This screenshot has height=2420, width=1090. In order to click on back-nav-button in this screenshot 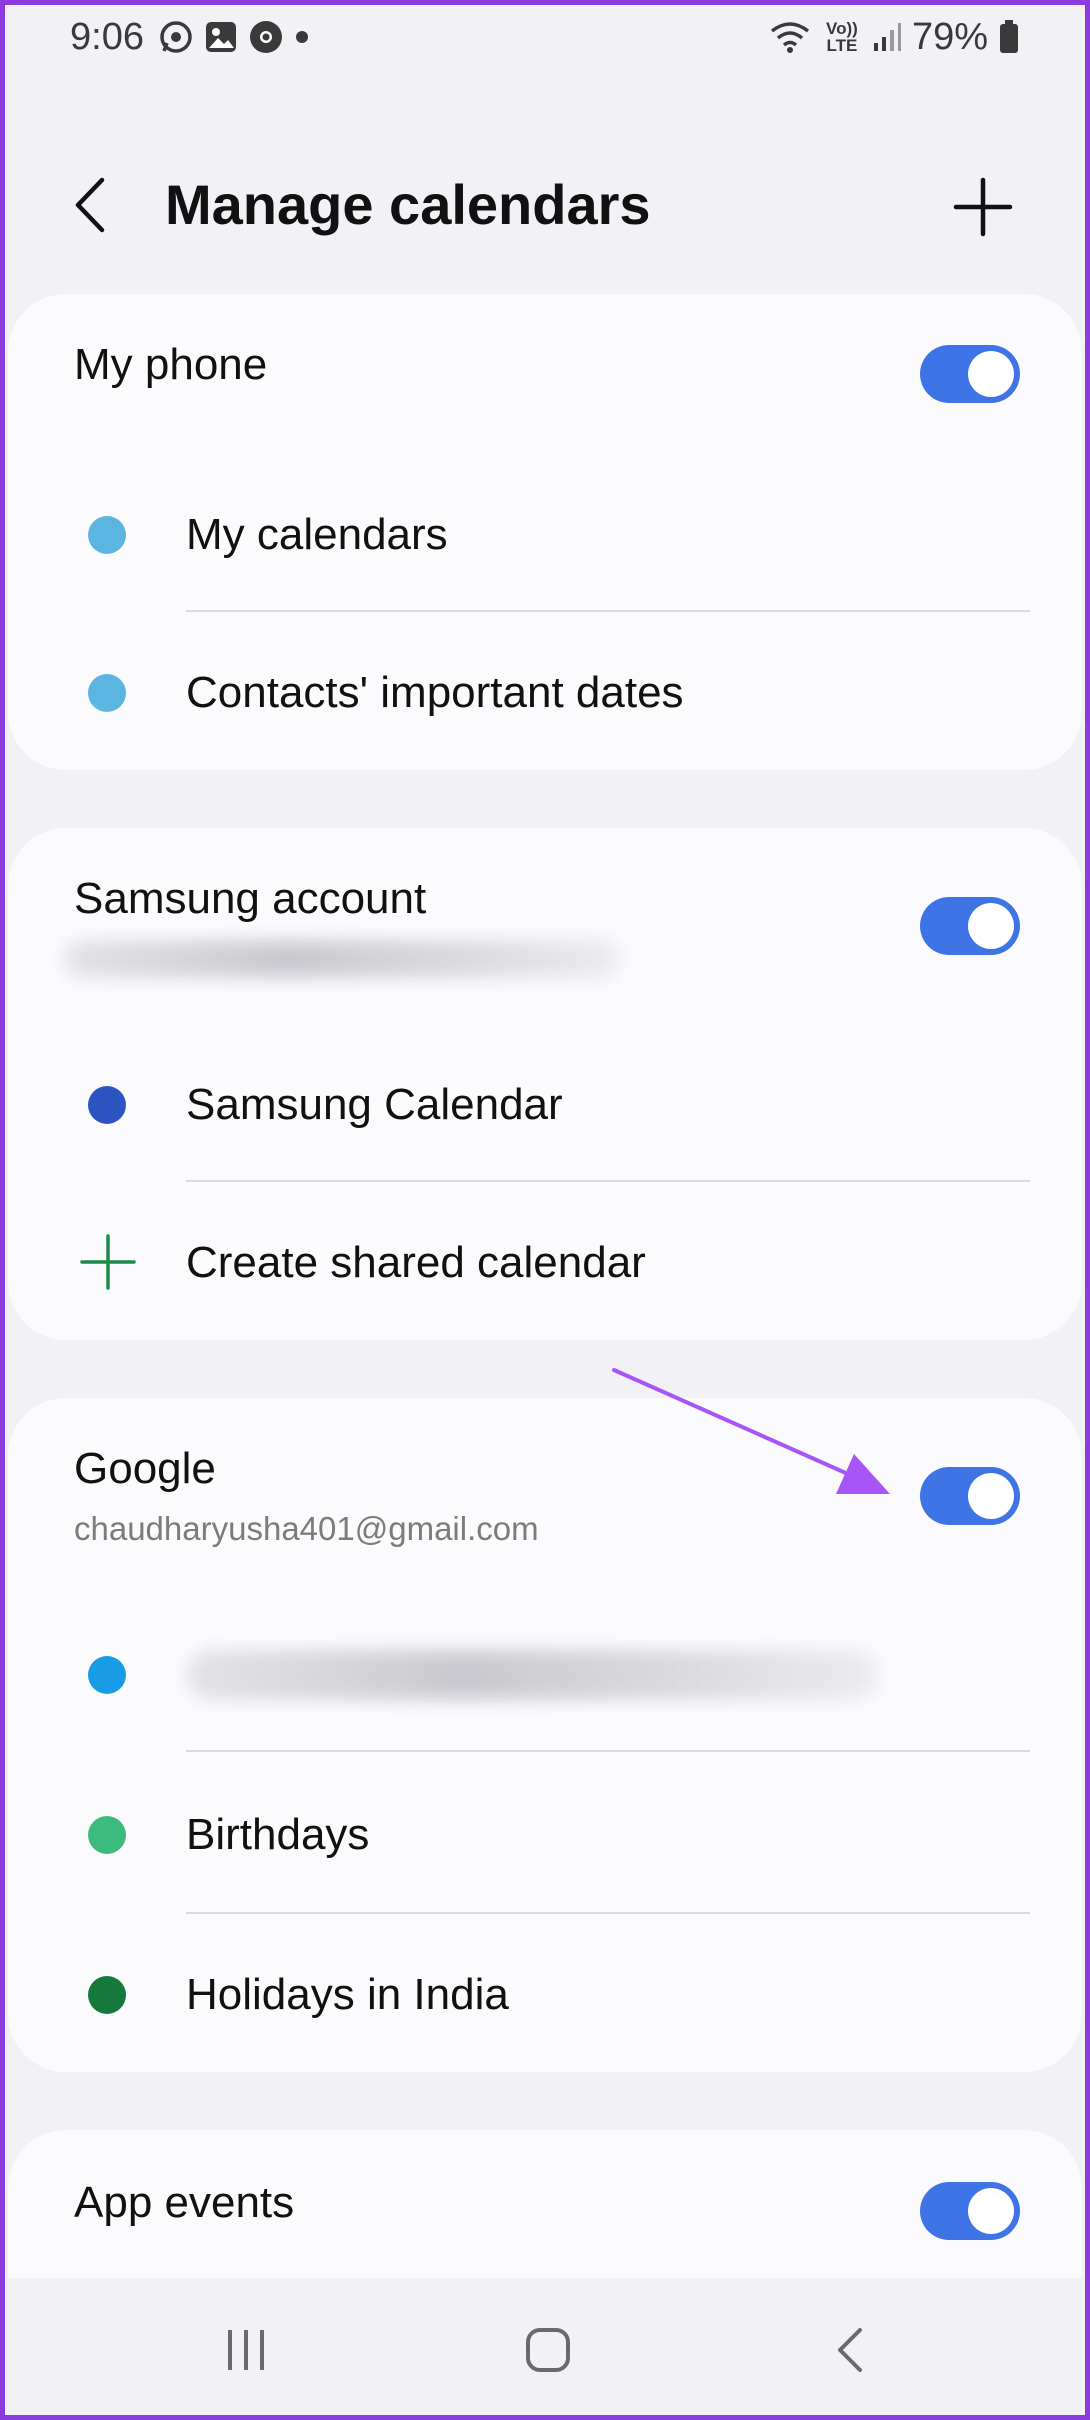, I will do `click(852, 2350)`.